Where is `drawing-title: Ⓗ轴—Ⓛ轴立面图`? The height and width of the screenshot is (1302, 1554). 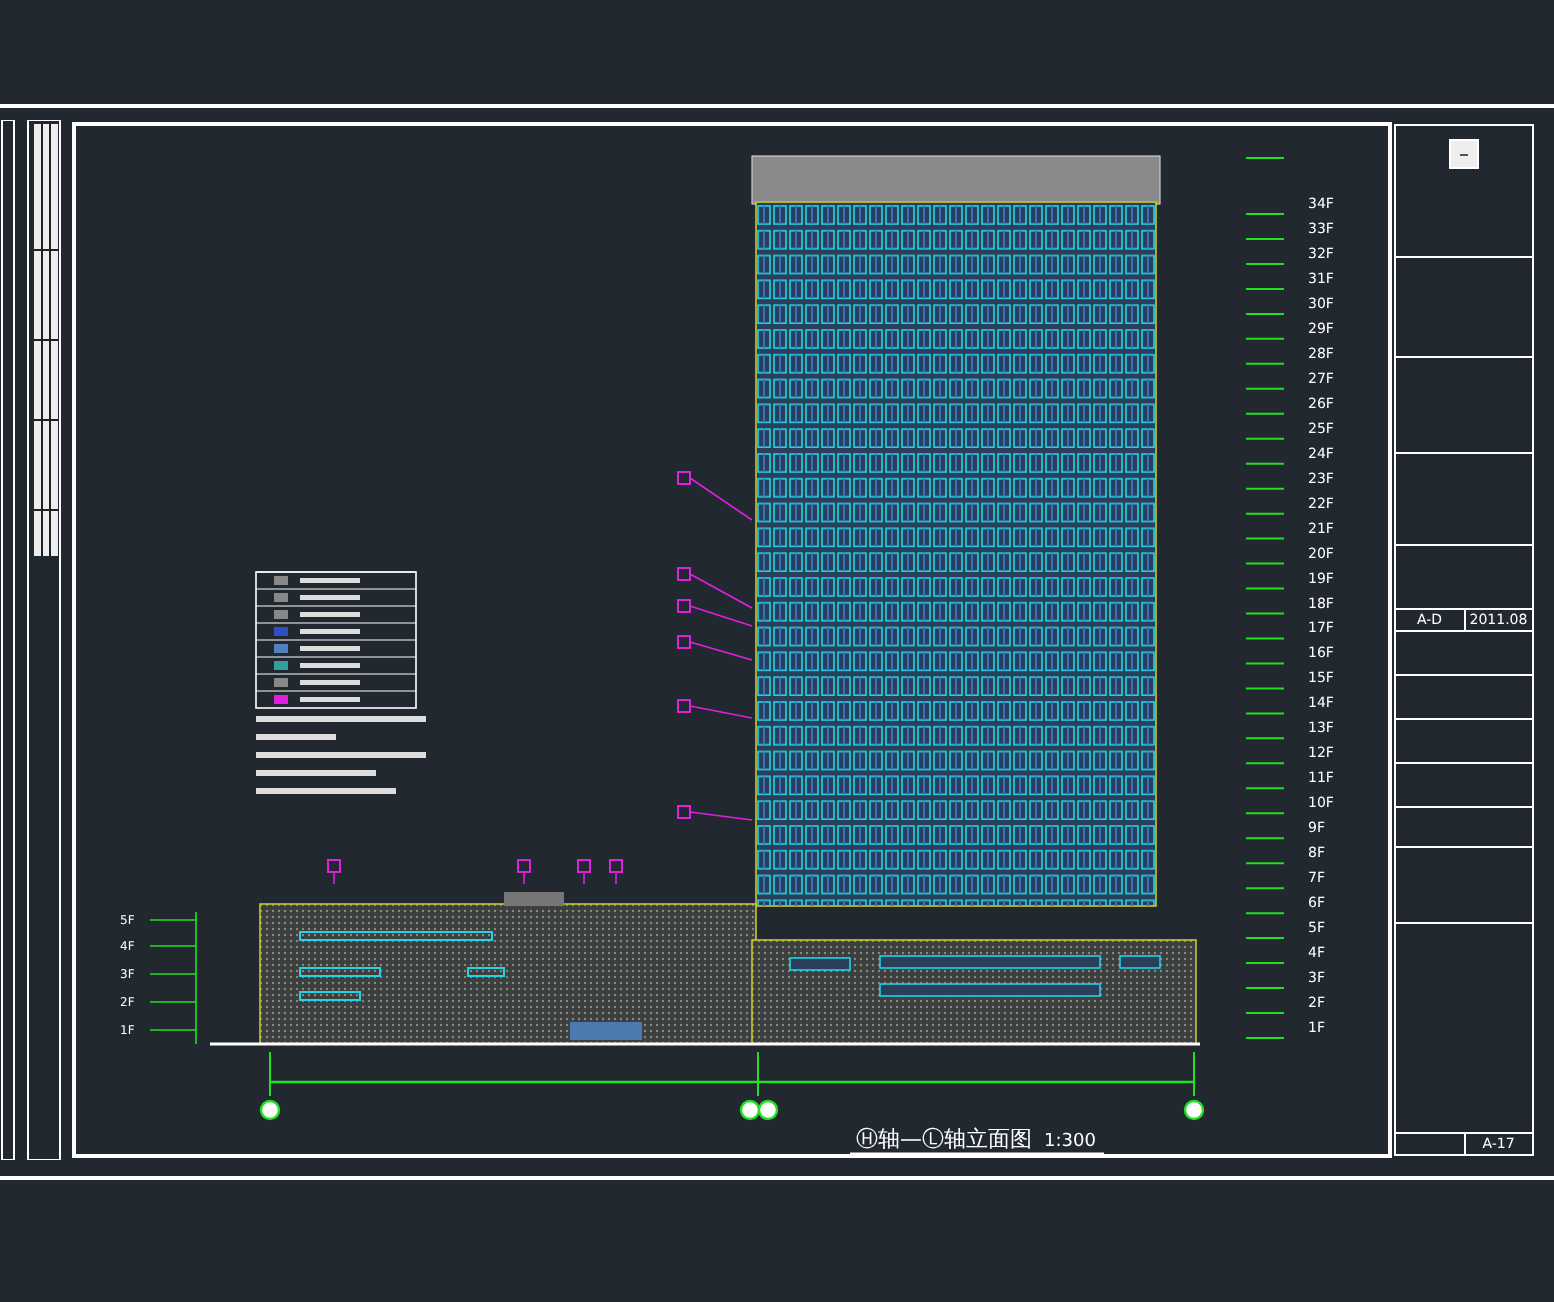 drawing-title: Ⓗ轴—Ⓛ轴立面图 is located at coordinates (944, 1139).